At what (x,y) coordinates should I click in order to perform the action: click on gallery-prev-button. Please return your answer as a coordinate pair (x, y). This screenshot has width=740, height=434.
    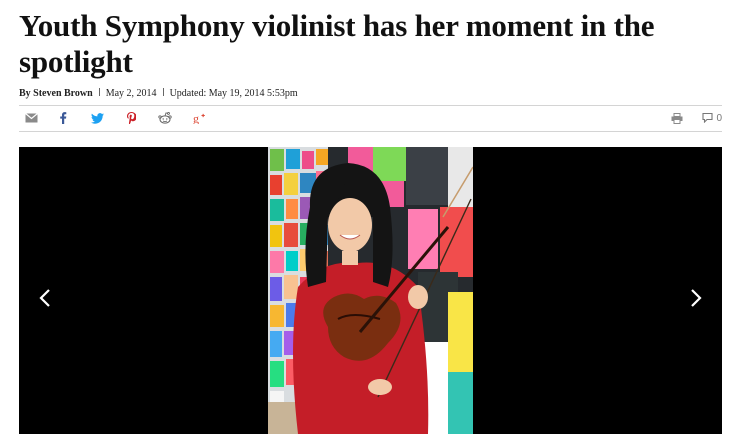
    Looking at the image, I should click on (45, 298).